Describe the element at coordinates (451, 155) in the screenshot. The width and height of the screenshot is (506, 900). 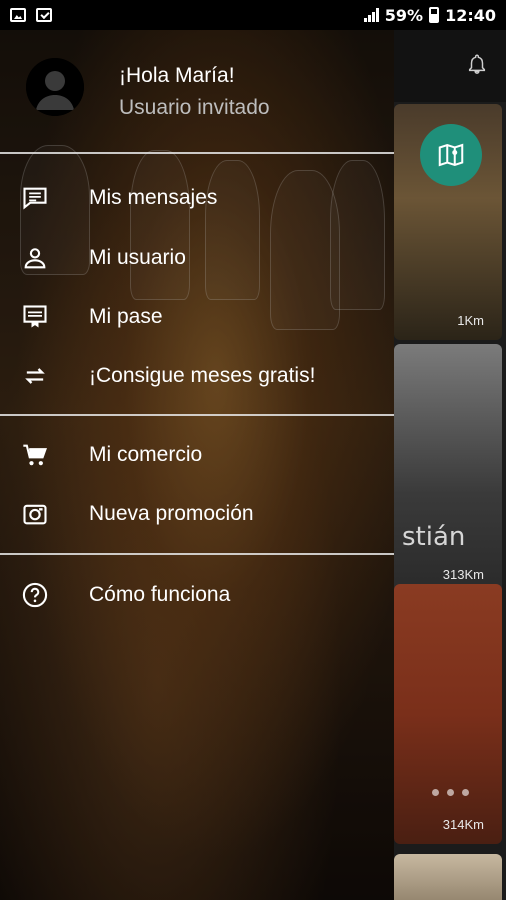
I see `map-icon` at that location.